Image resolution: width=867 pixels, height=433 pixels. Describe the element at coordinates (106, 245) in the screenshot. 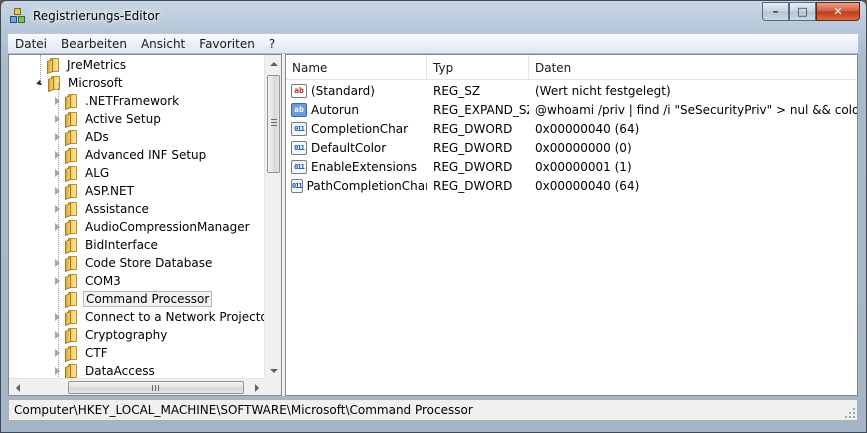

I see `tree-item: BidInterface` at that location.